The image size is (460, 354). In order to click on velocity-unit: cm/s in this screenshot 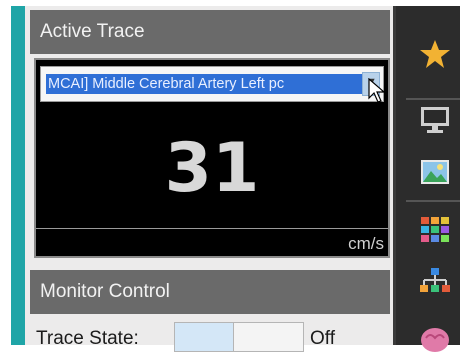, I will do `click(366, 243)`.